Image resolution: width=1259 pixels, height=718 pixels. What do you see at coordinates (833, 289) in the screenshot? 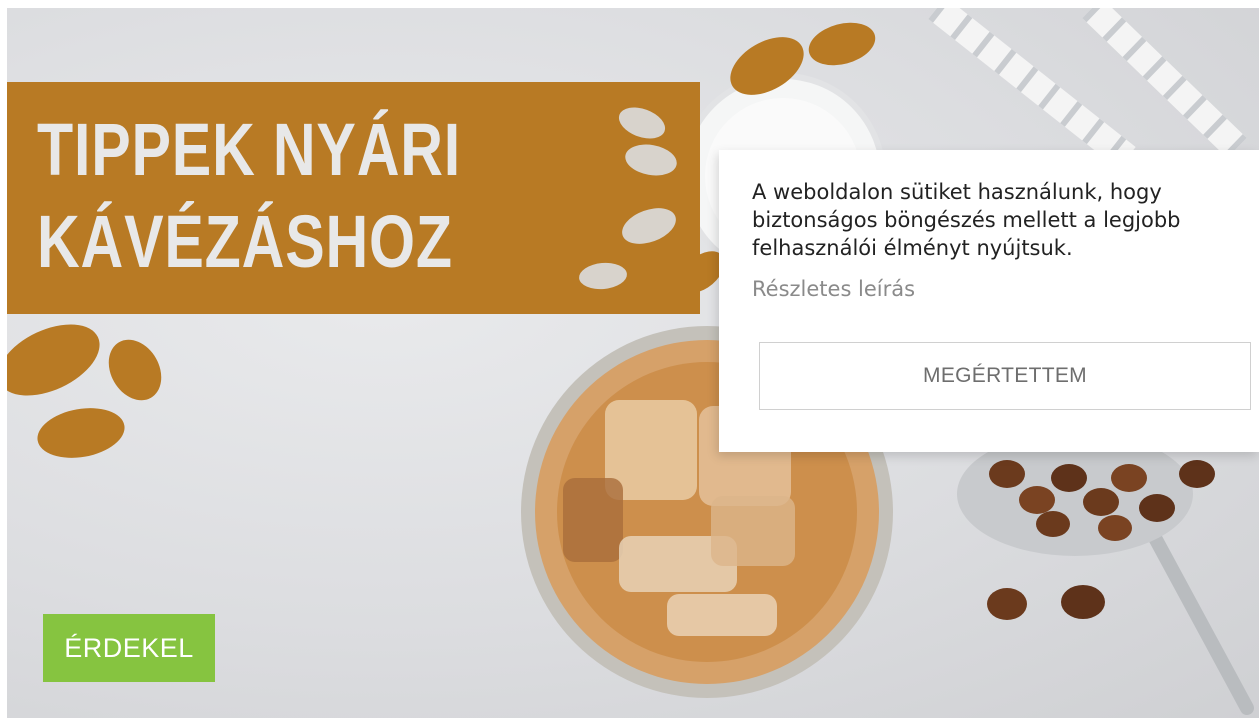
I see `cookie-details-link: Részletes leírás` at bounding box center [833, 289].